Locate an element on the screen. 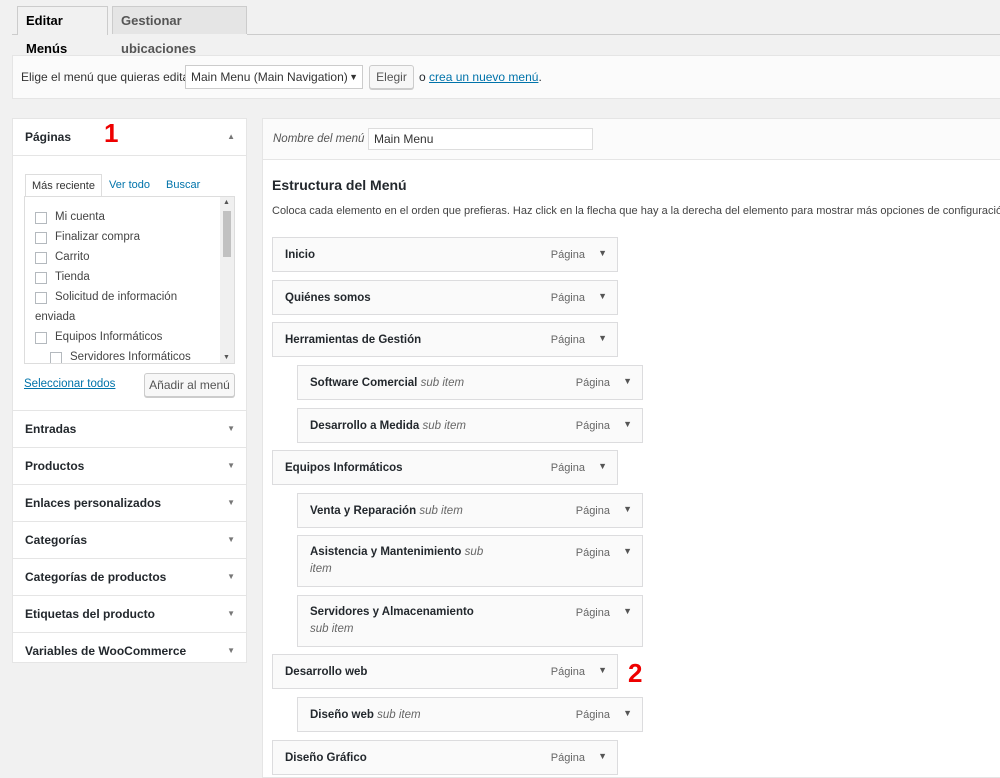 The width and height of the screenshot is (1000, 778). accordion-enlaces-personalizados: Enlaces personalizados ▼ is located at coordinates (129, 503).